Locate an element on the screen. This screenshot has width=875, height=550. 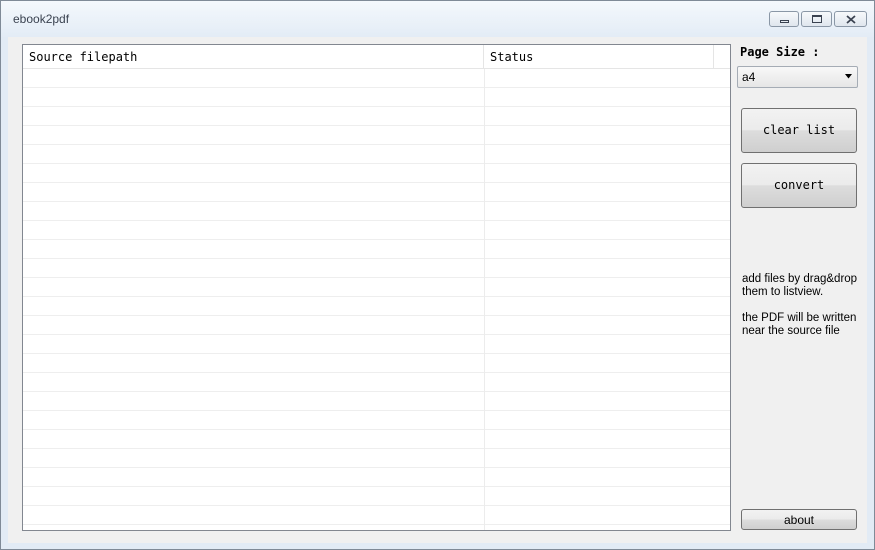
minimize-button is located at coordinates (784, 19).